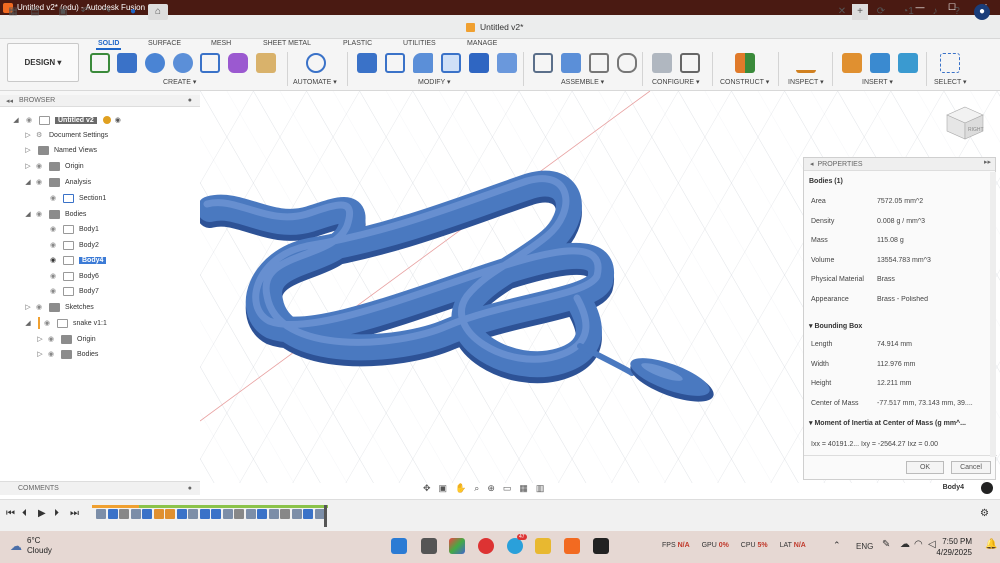 The height and width of the screenshot is (563, 1000). I want to click on help-icon: ?, so click(957, 12).